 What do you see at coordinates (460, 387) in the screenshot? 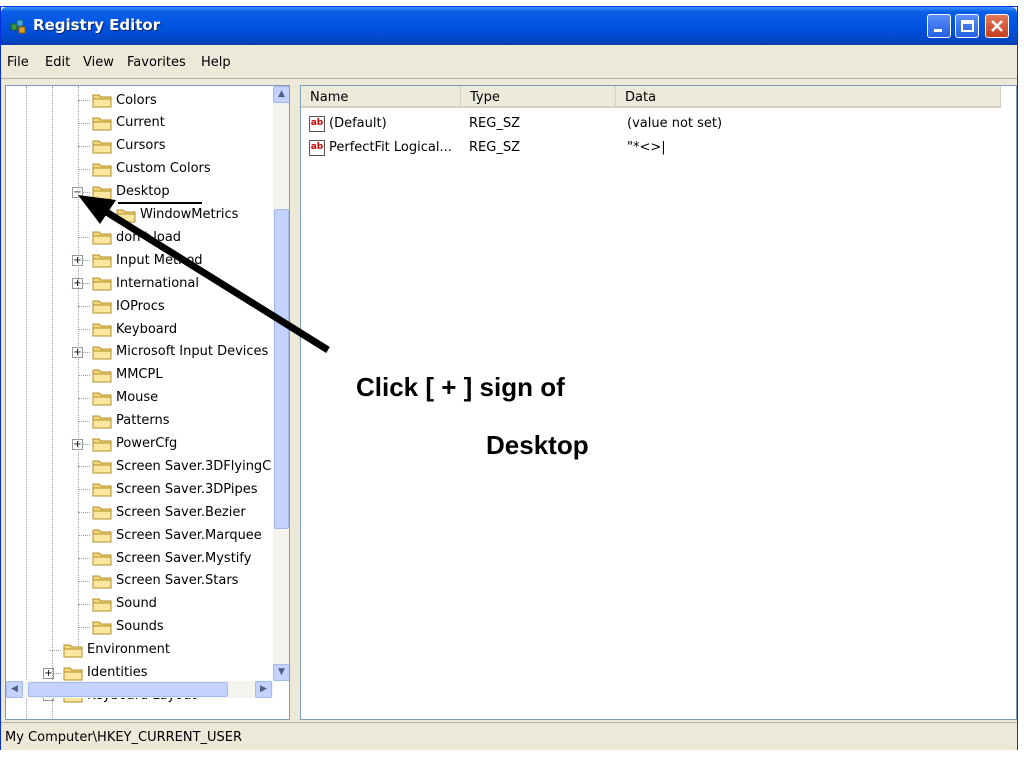
I see `annotation-text-line1: Click [ + ] sign of` at bounding box center [460, 387].